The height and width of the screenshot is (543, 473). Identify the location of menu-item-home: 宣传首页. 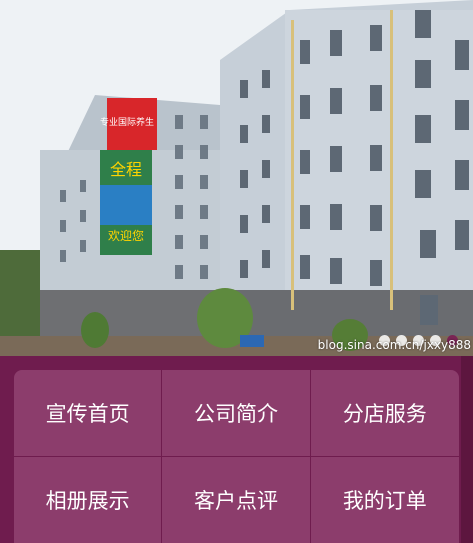
(88, 413).